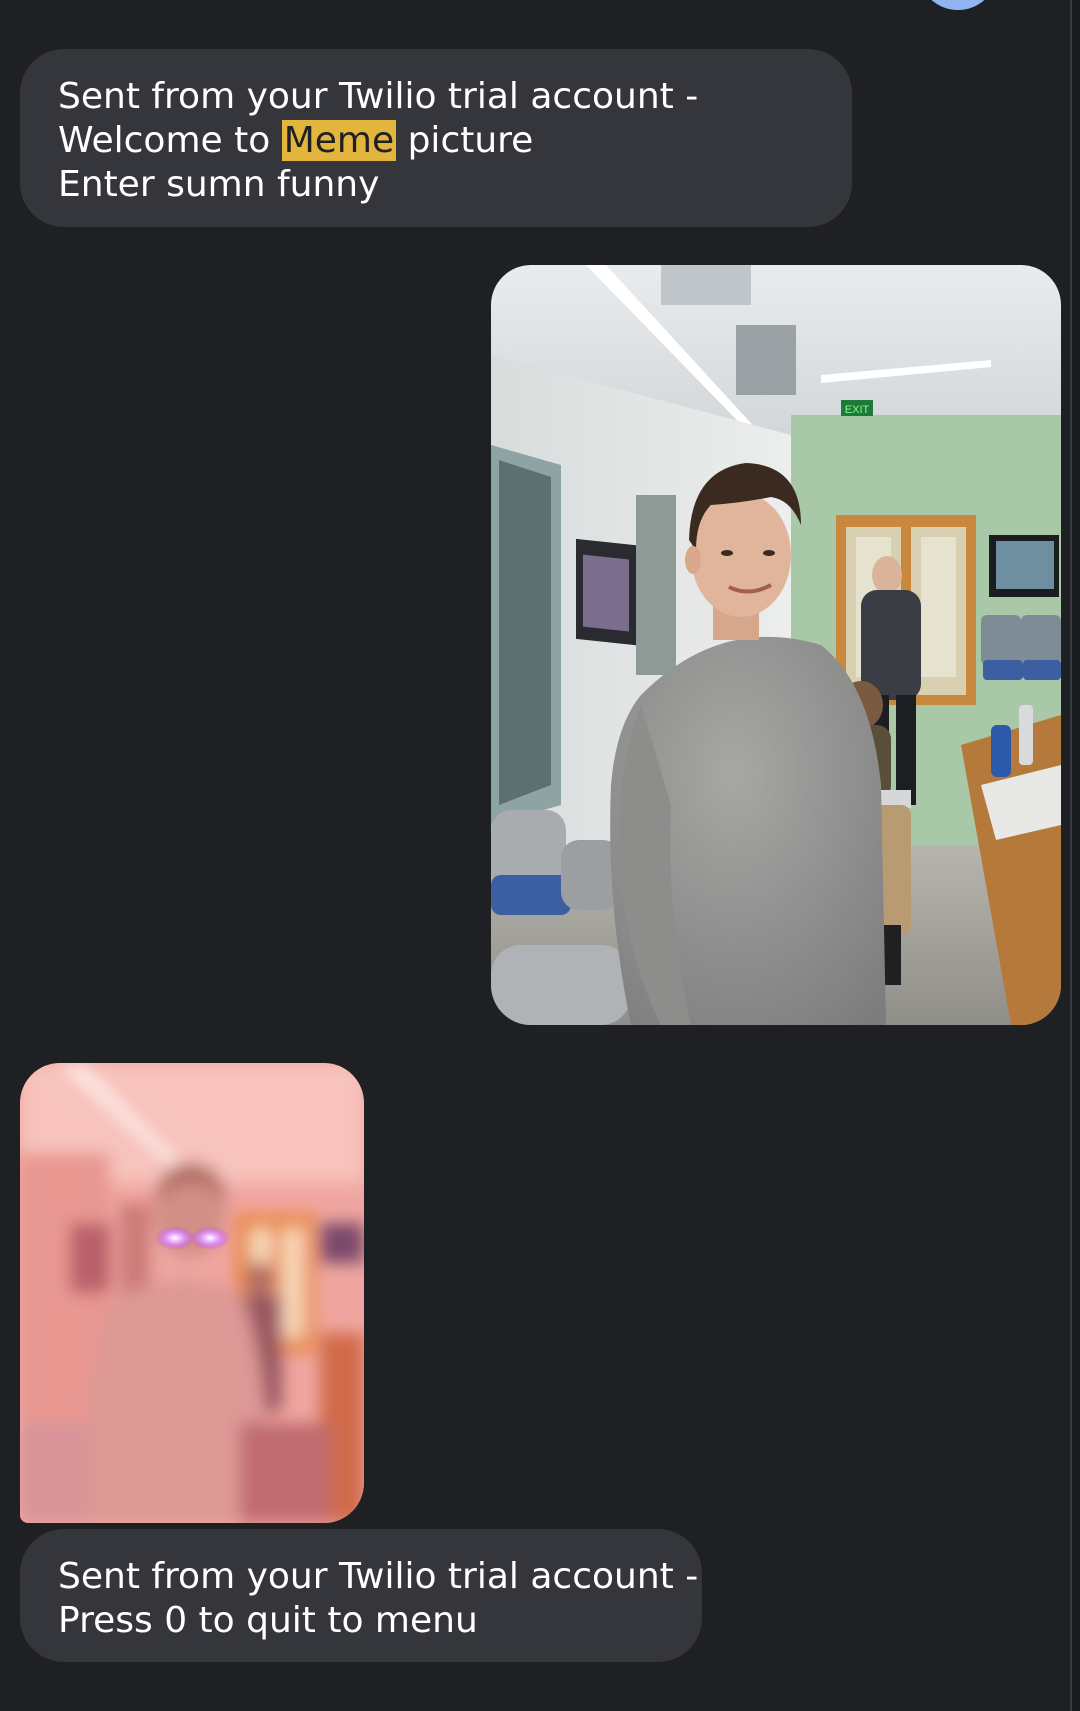 The height and width of the screenshot is (1711, 1080). I want to click on blurred-meme-image, so click(192, 1293).